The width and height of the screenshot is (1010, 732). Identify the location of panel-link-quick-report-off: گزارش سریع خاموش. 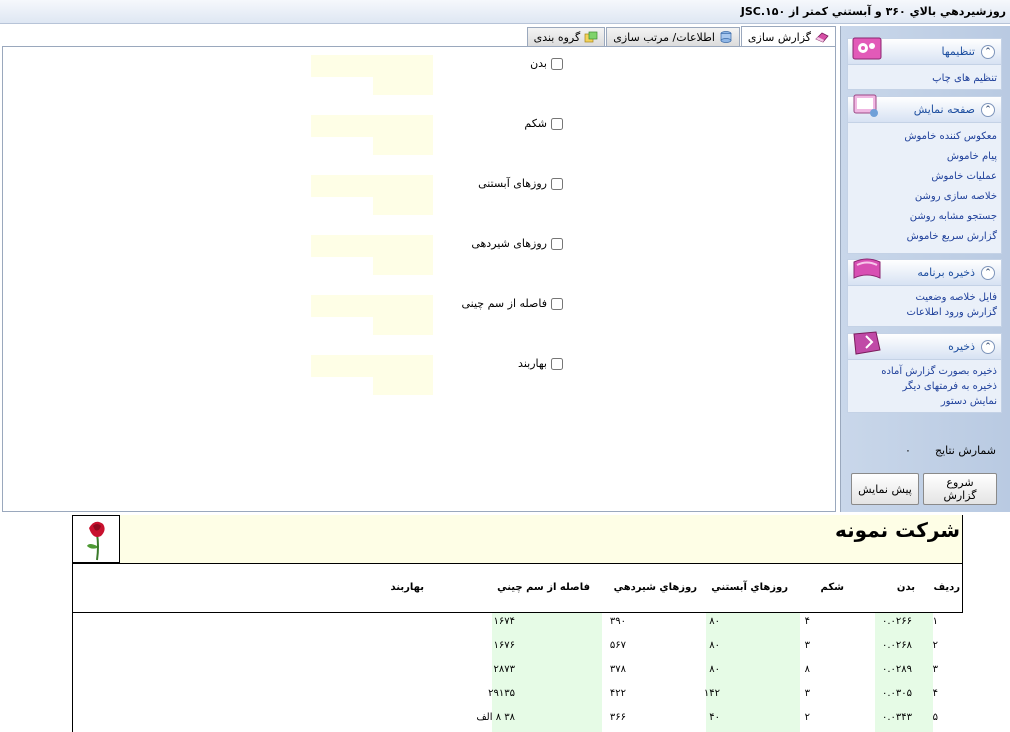
(923, 237).